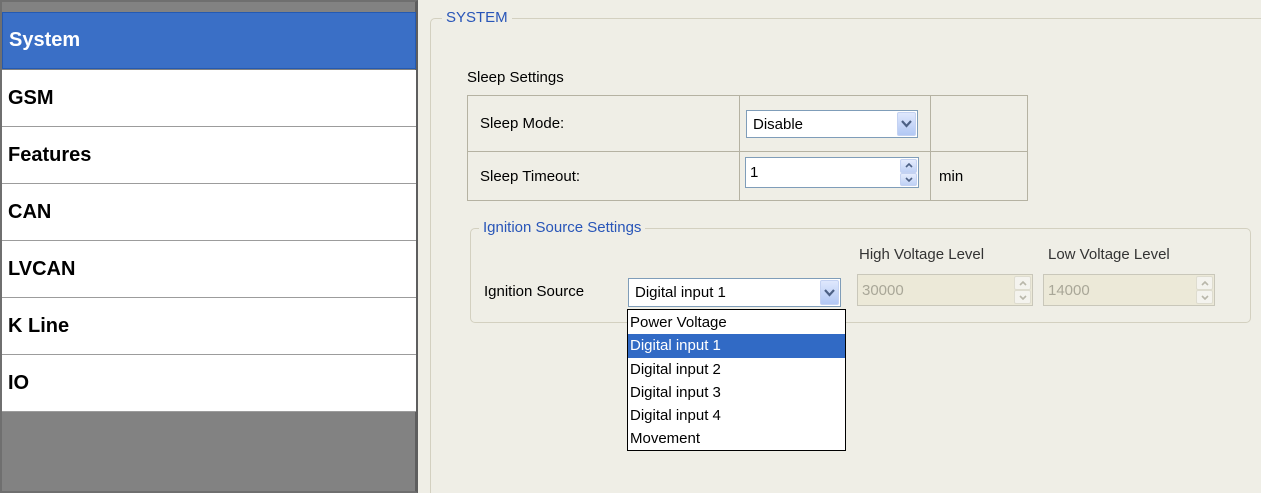 This screenshot has height=493, width=1261. I want to click on sleep-timeout-spin-buttons, so click(908, 172).